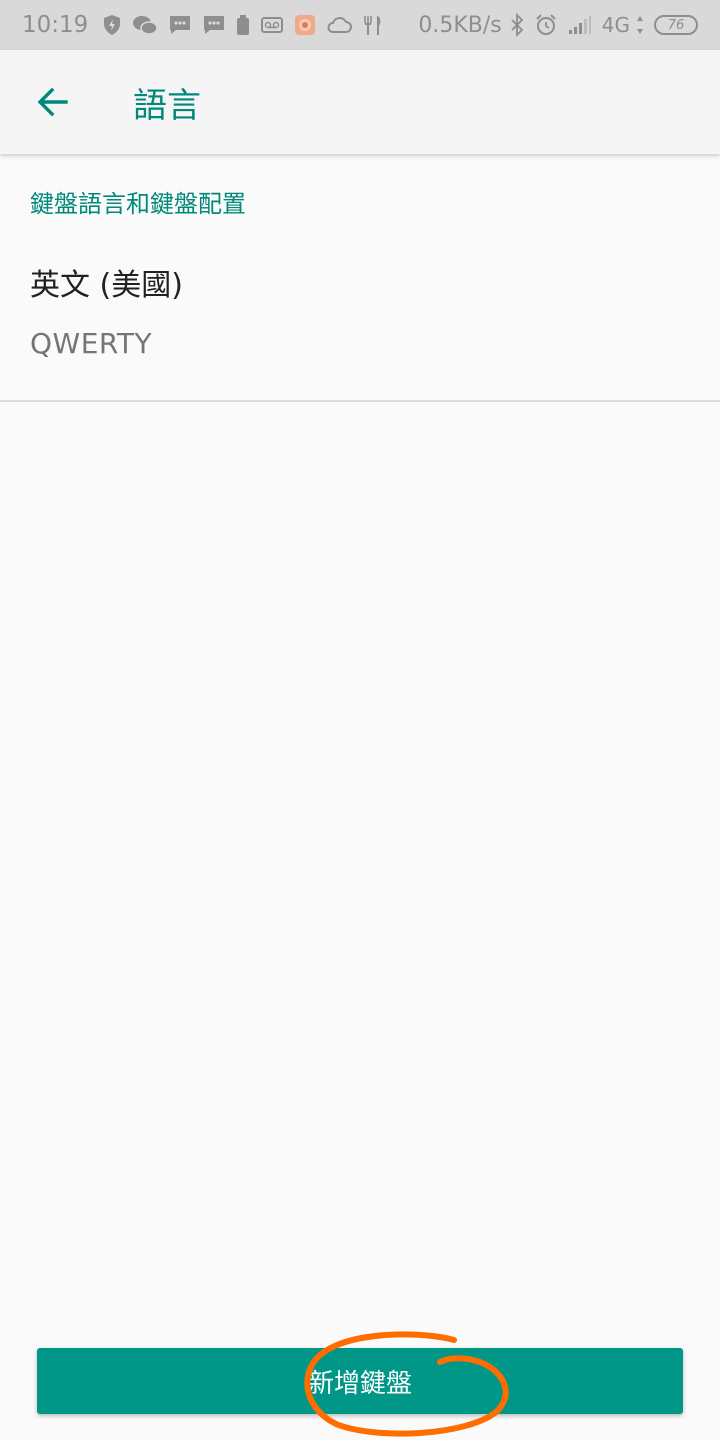  I want to click on signal-icon, so click(580, 25).